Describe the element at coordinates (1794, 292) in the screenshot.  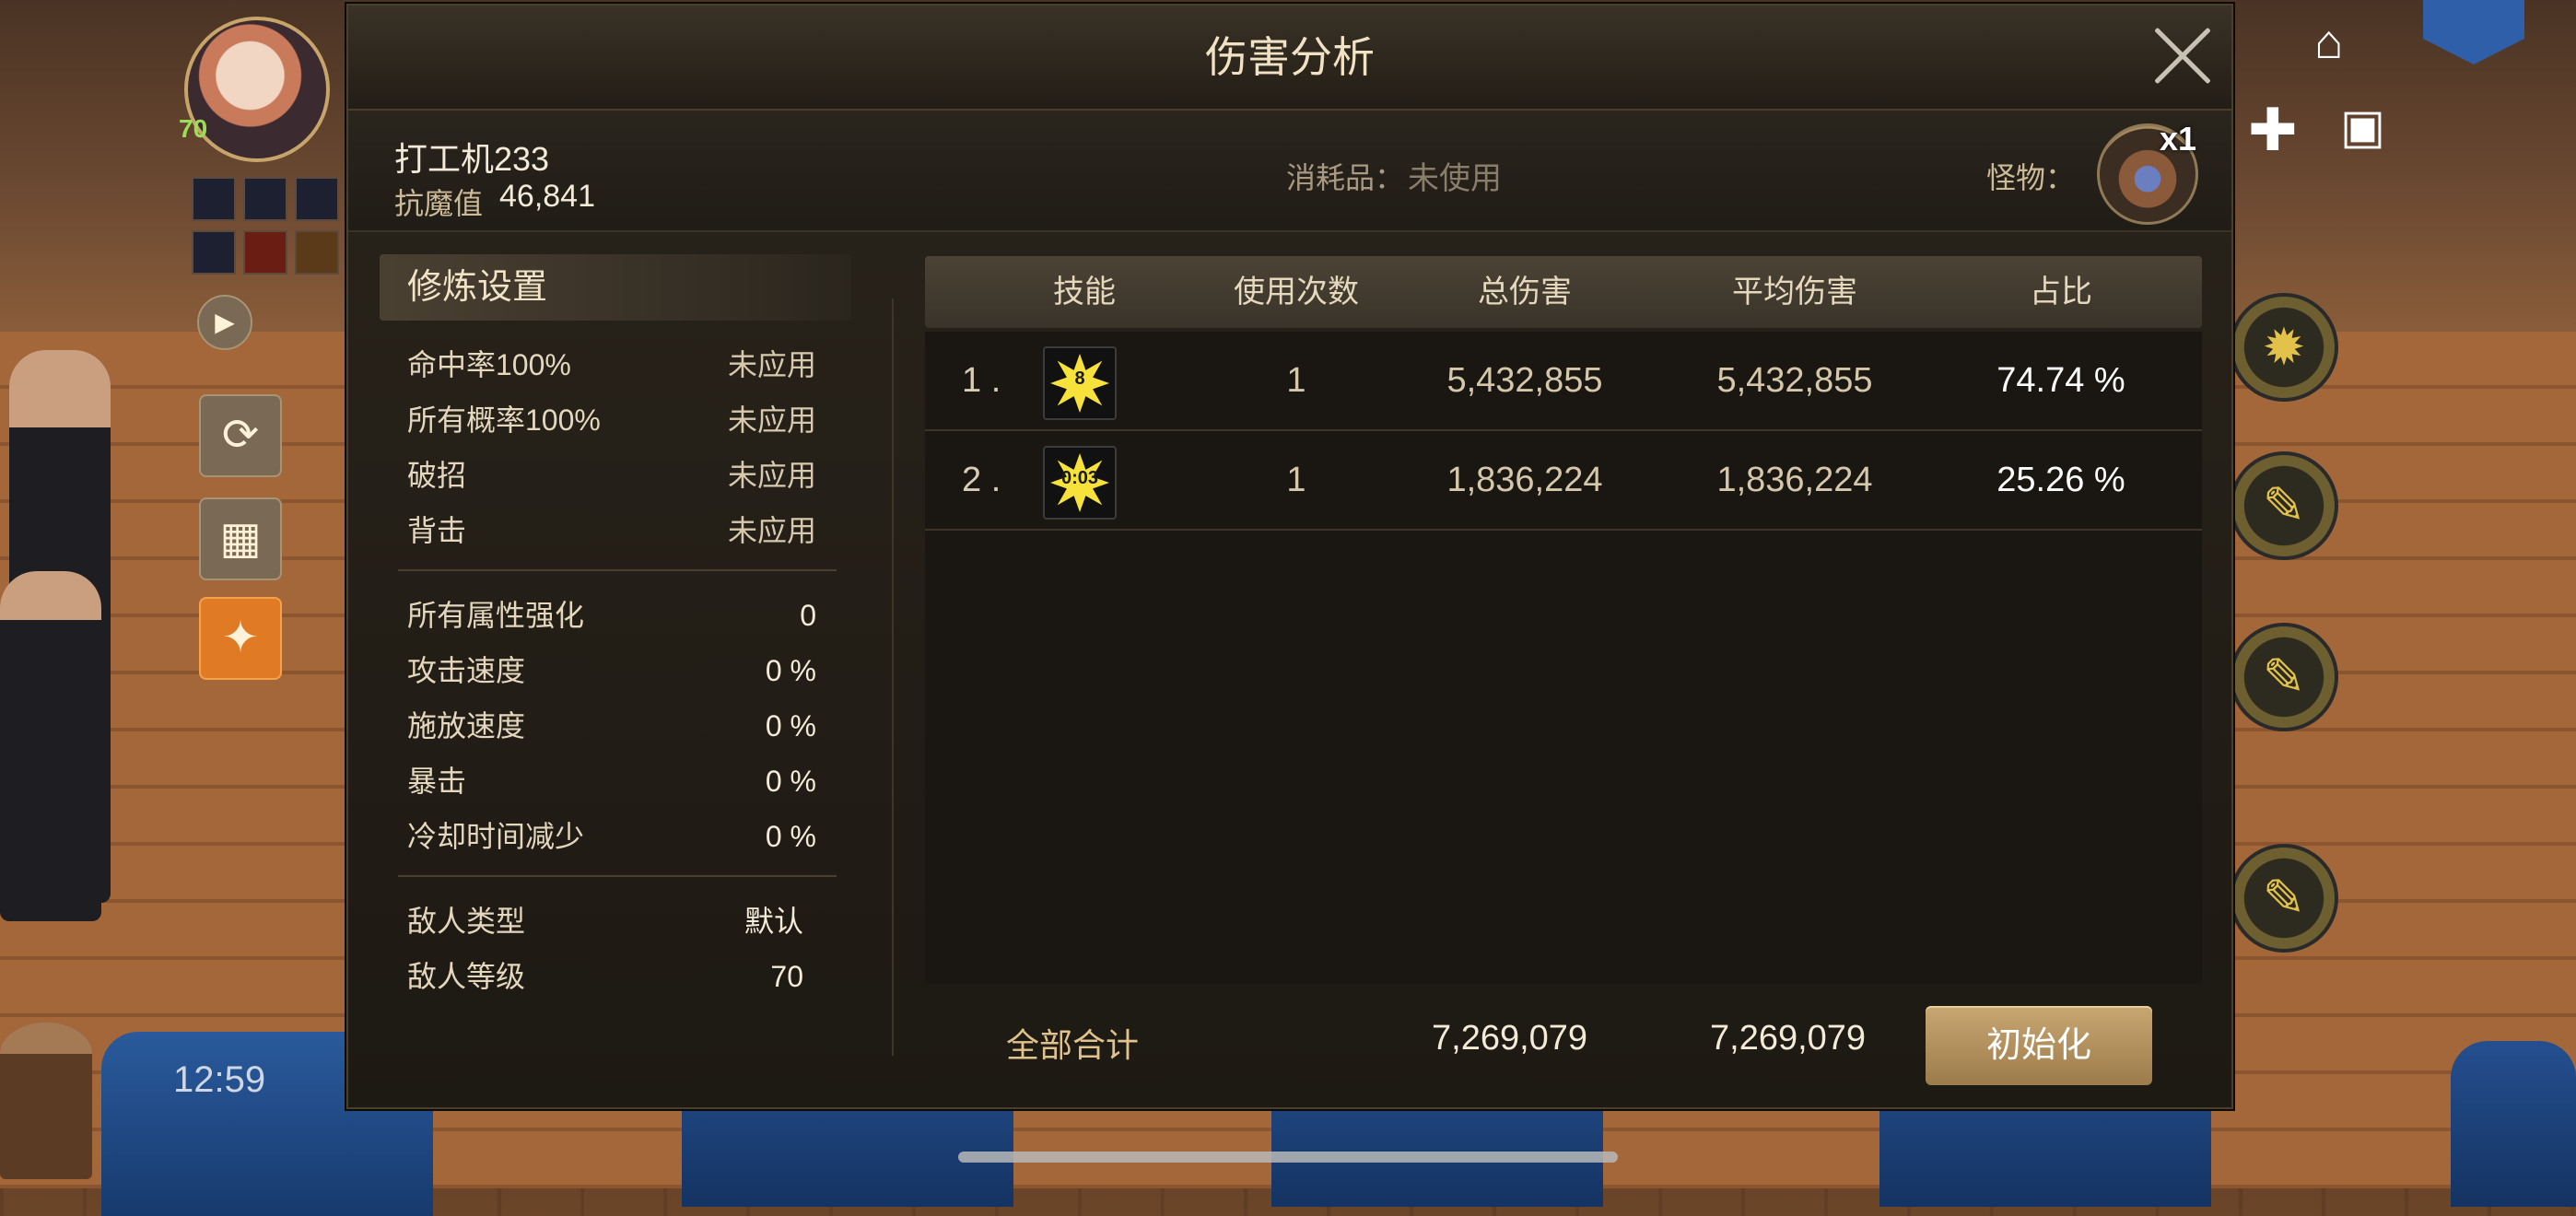
I see `column-header-average: 平均伤害` at that location.